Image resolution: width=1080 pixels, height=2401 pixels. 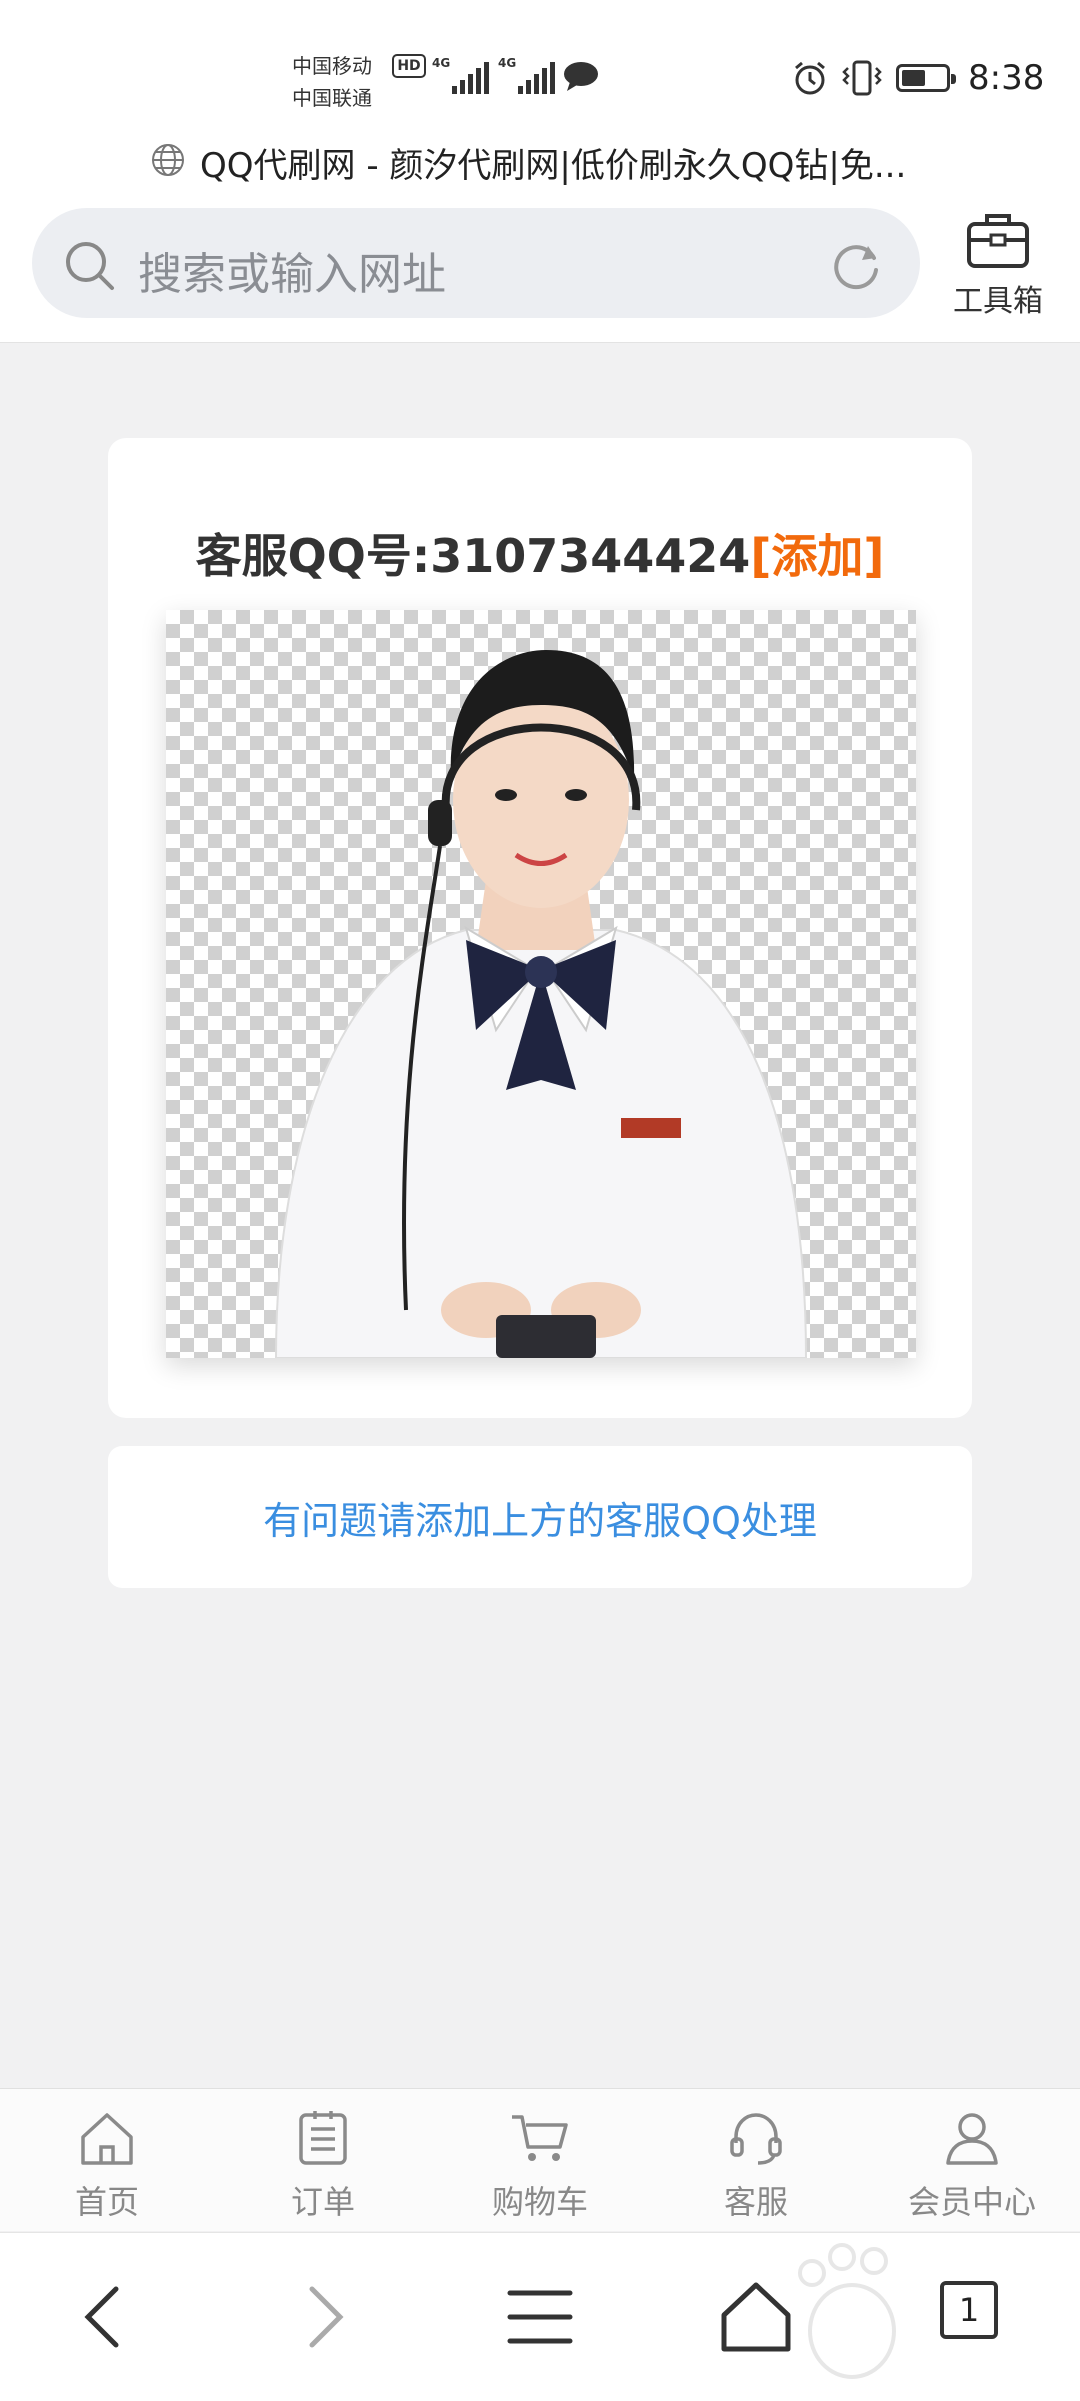 What do you see at coordinates (540, 1521) in the screenshot?
I see `notice-text: 有问题请添加上方的客服QQ处理` at bounding box center [540, 1521].